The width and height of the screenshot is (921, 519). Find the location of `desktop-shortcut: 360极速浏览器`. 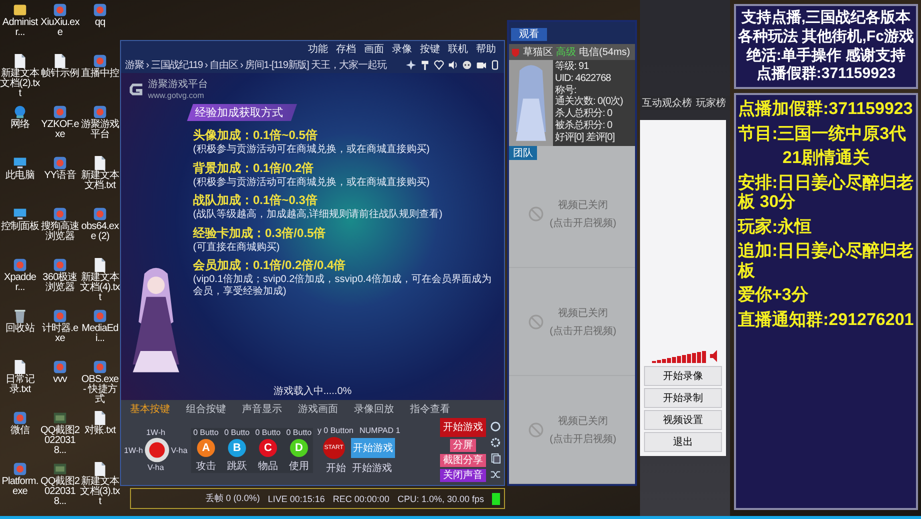

desktop-shortcut: 360极速浏览器 is located at coordinates (60, 280).